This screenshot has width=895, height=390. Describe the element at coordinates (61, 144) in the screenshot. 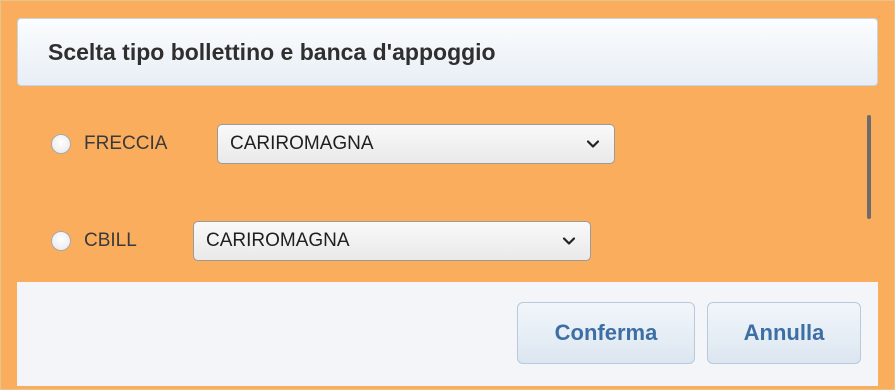

I see `freccia-radio` at that location.